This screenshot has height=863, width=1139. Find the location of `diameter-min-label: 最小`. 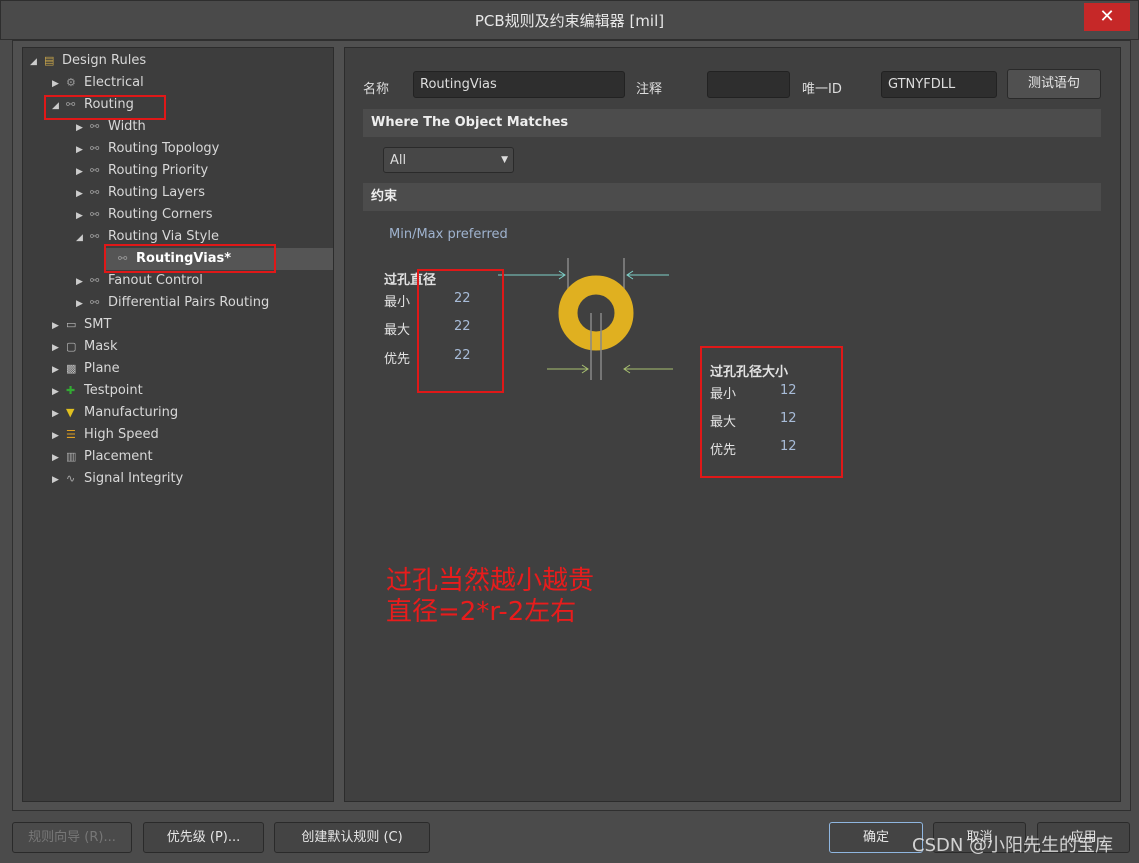

diameter-min-label: 最小 is located at coordinates (397, 302).